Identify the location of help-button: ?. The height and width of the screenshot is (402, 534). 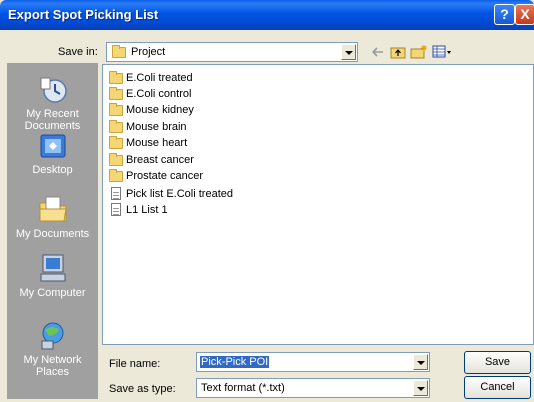
(504, 14).